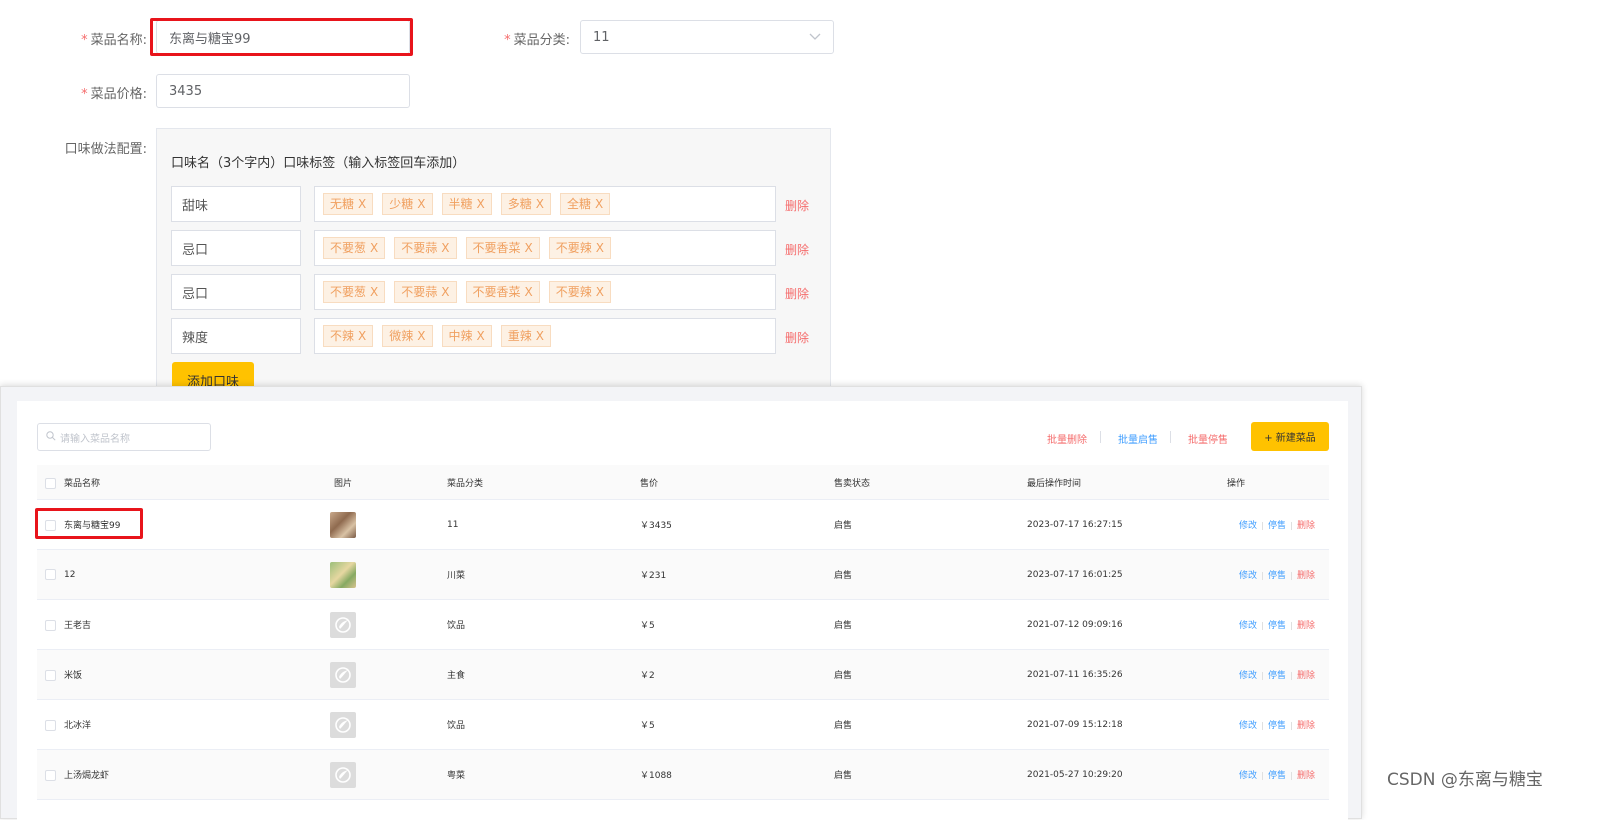 The width and height of the screenshot is (1616, 820). Describe the element at coordinates (1290, 436) in the screenshot. I see `new-dish-button: + 新建菜品` at that location.